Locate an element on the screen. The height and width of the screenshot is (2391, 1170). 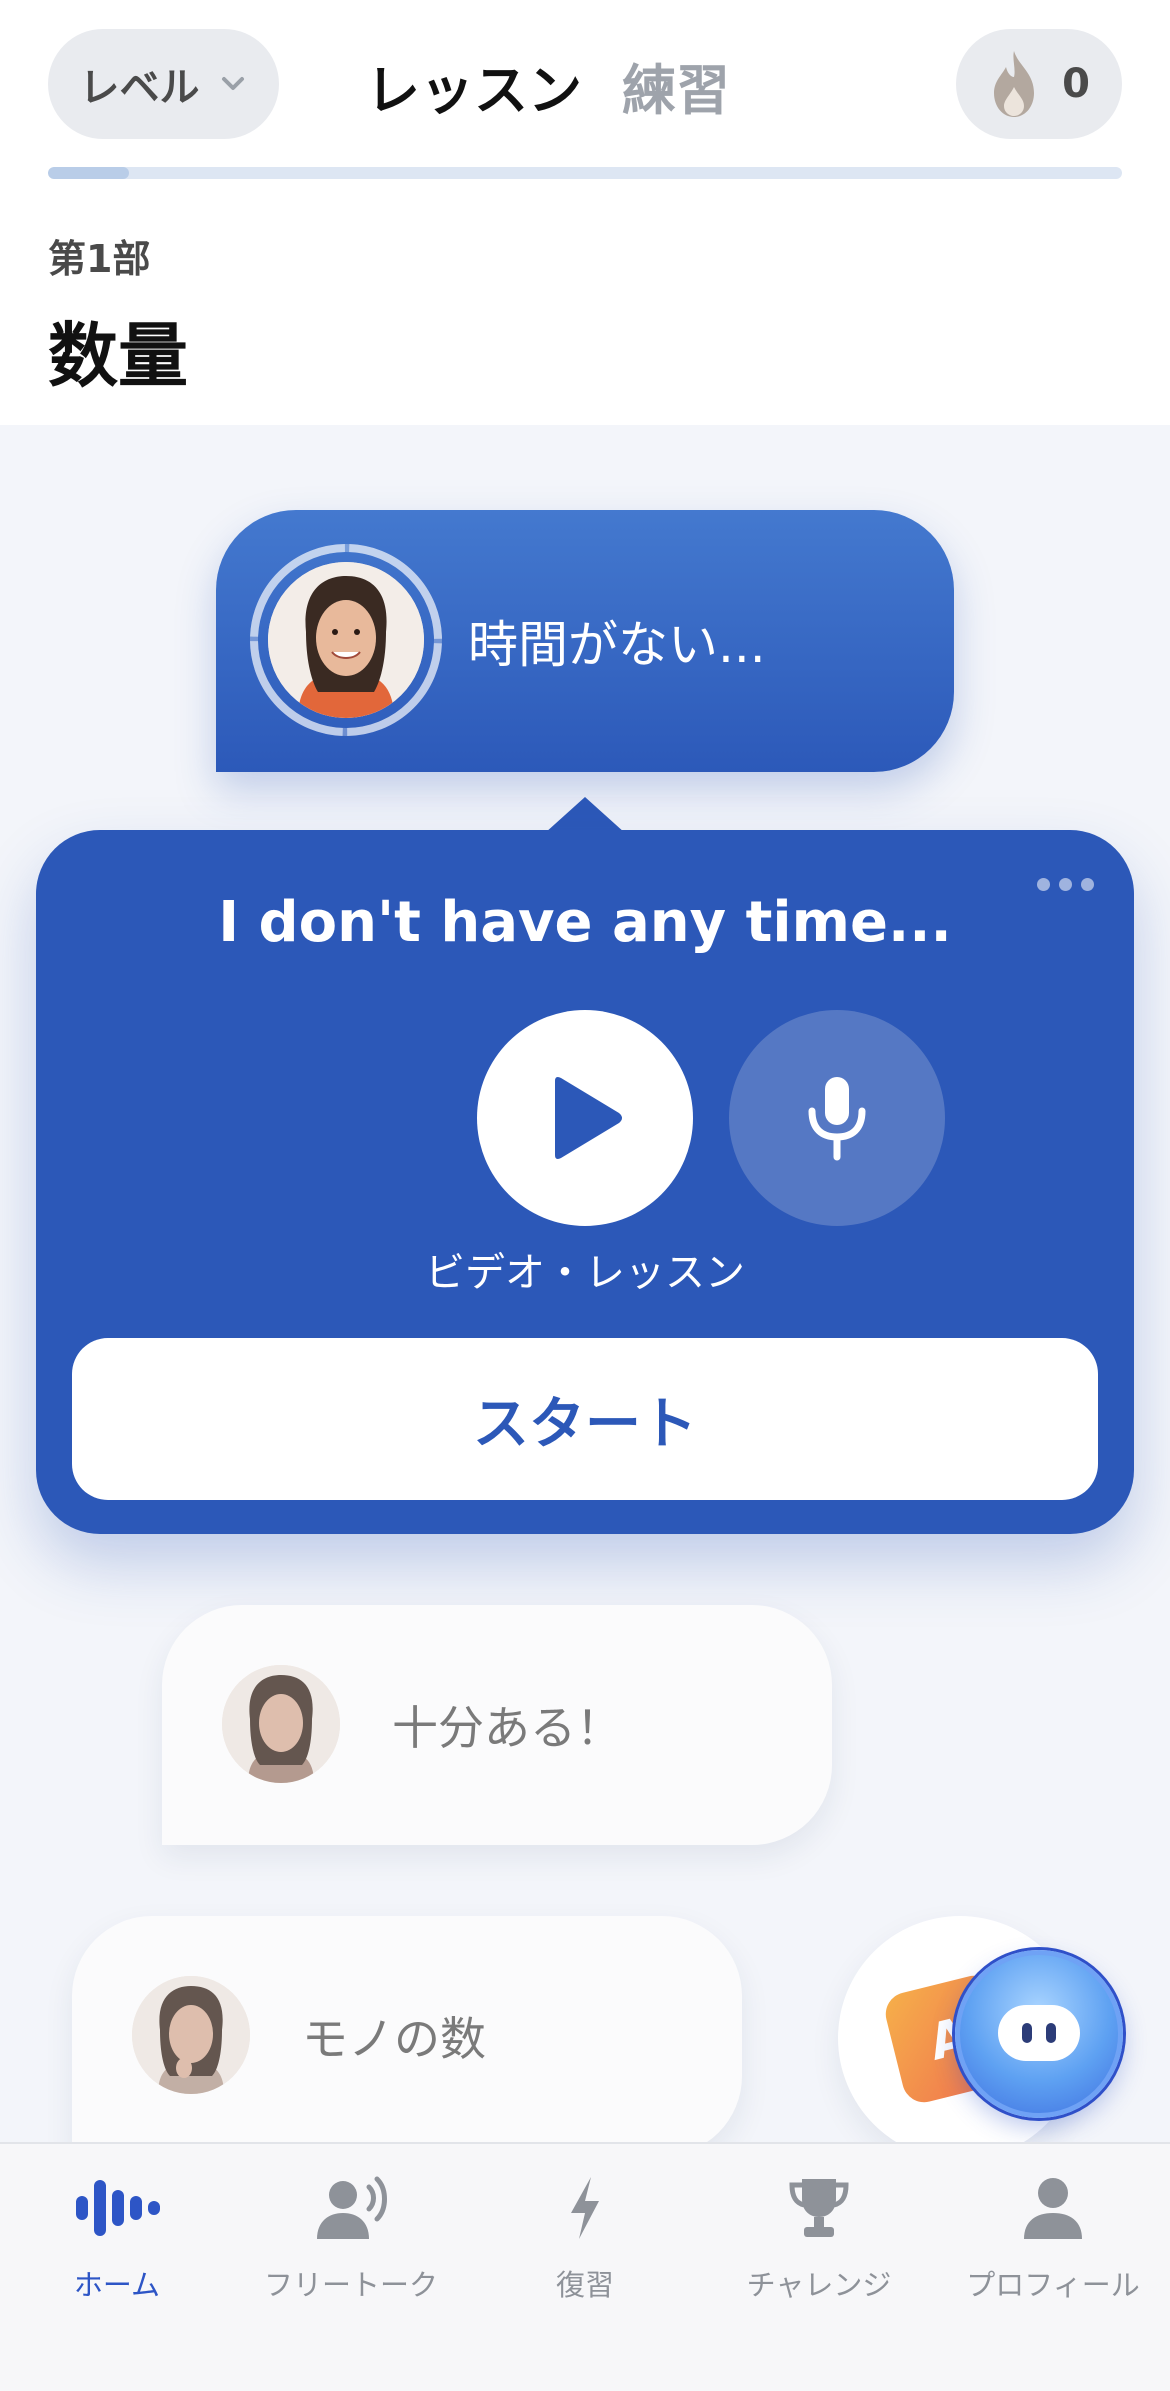
chevron-down-icon is located at coordinates (232, 83).